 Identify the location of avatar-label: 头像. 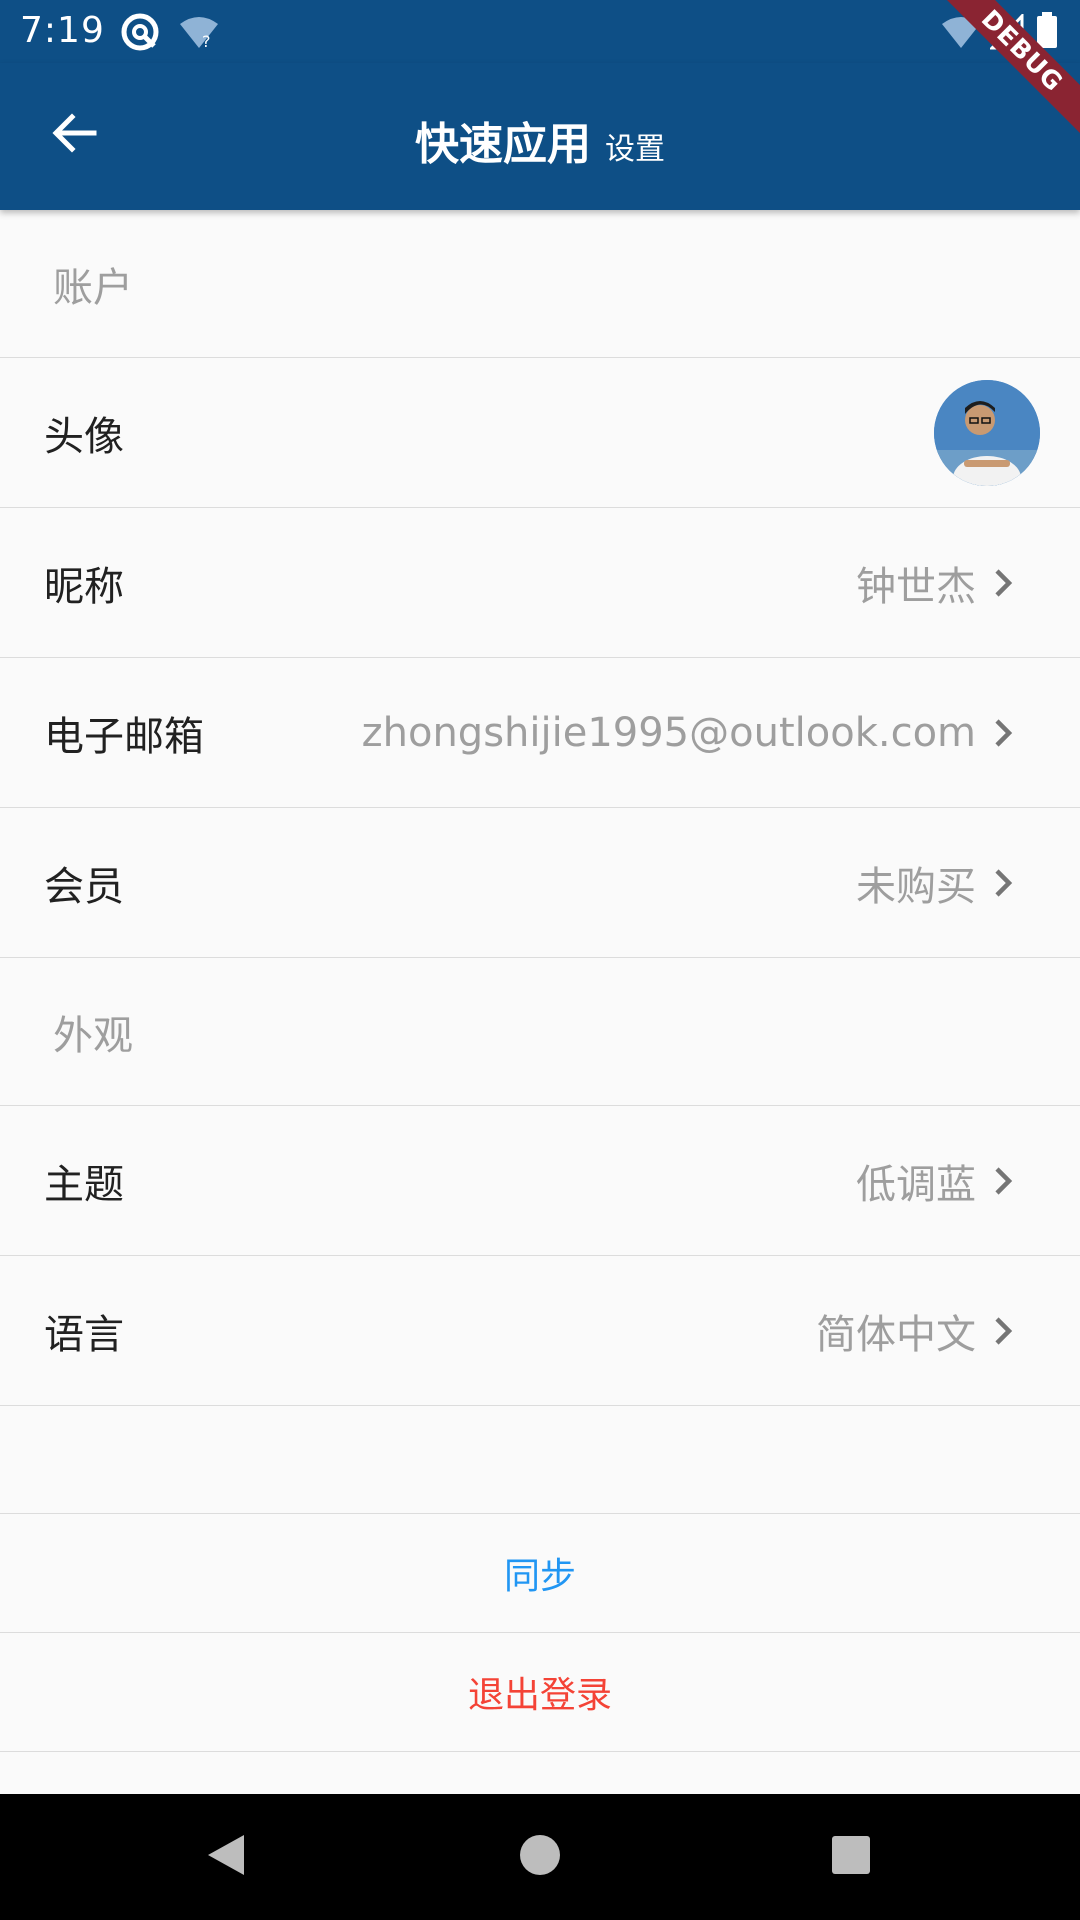
(84, 436).